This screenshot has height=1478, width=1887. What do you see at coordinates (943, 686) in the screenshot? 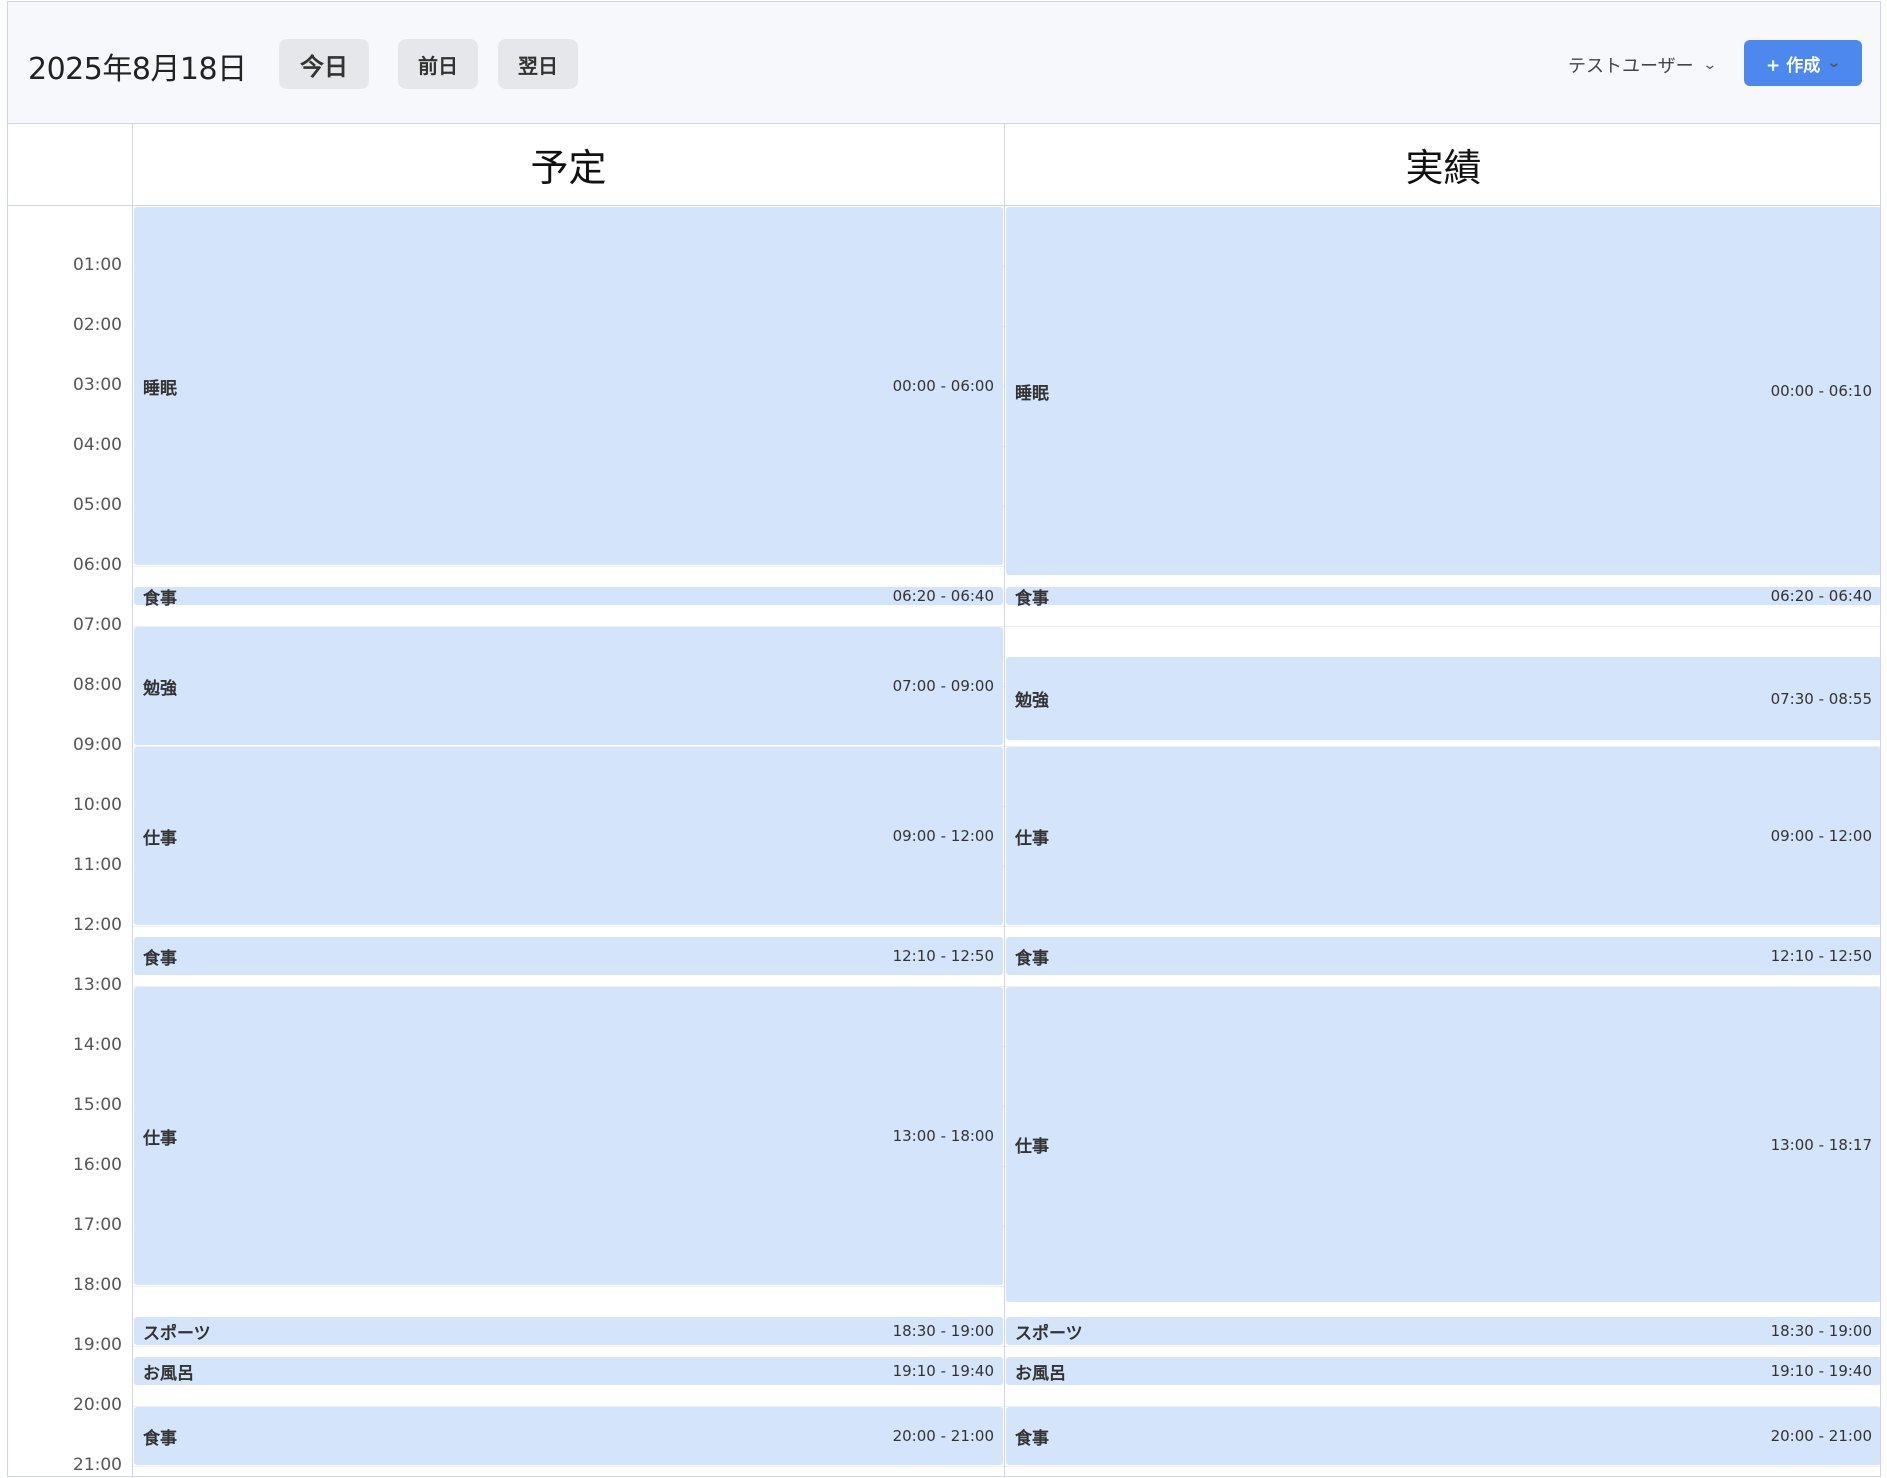
I see `event-time: 07:00 - 09:00` at bounding box center [943, 686].